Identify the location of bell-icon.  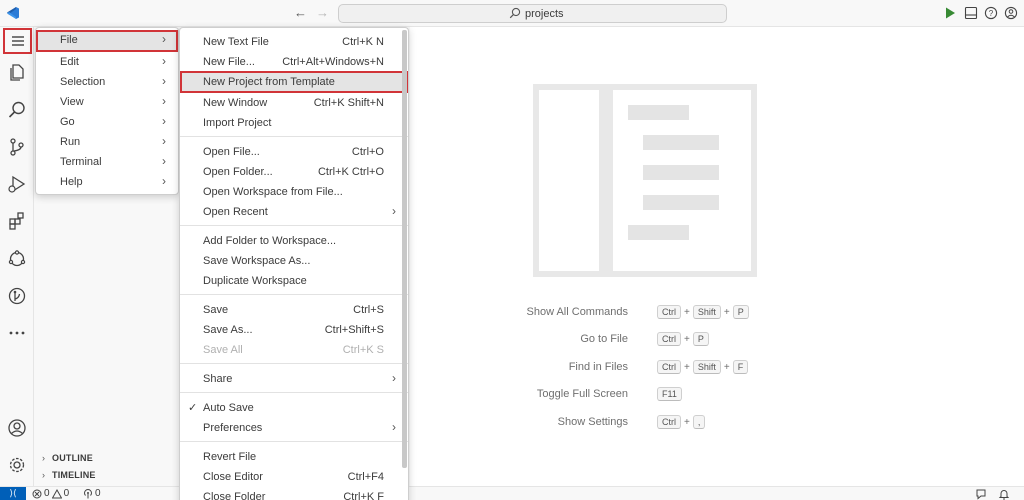
(1004, 494).